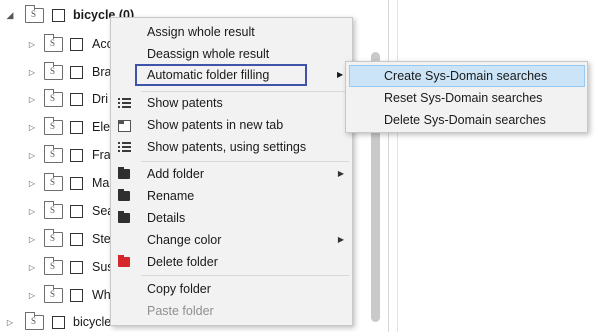 The image size is (601, 332). Describe the element at coordinates (92, 322) in the screenshot. I see `tree-label: bicycle` at that location.